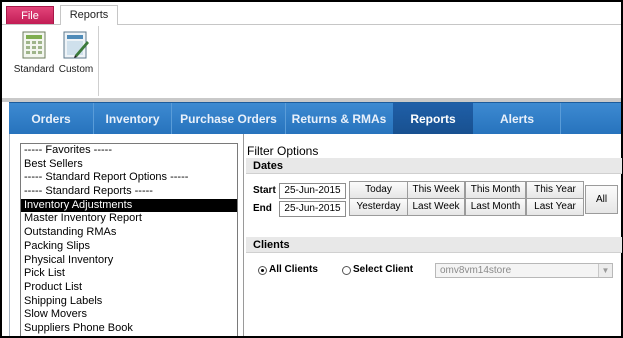  Describe the element at coordinates (34, 45) in the screenshot. I see `standard-report-icon` at that location.